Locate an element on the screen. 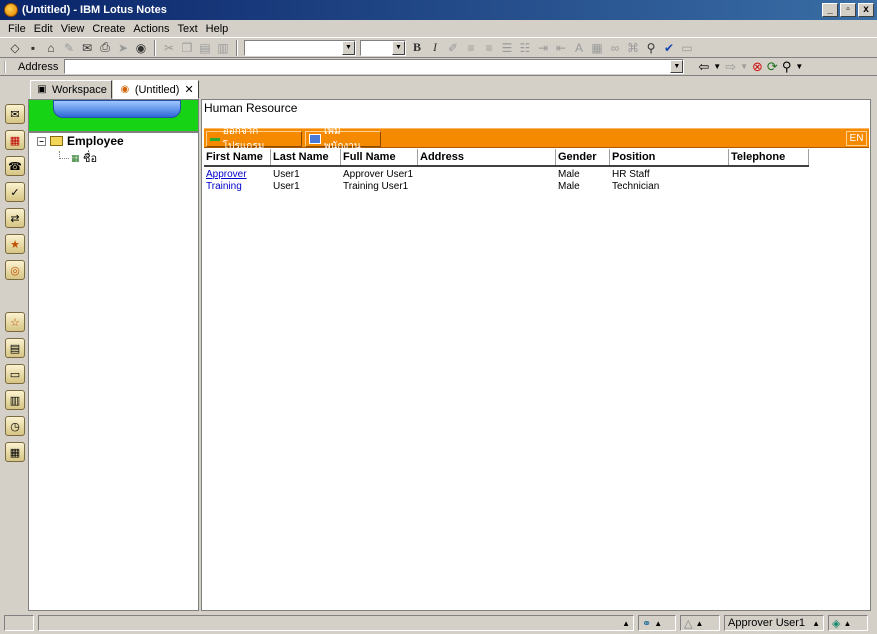  open-folder-icon: ⌂ is located at coordinates (51, 47).